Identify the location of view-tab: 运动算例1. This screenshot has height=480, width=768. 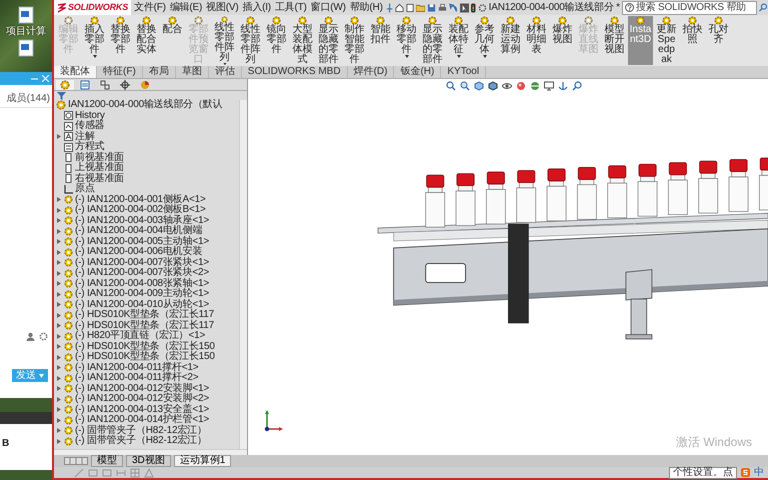
(203, 461).